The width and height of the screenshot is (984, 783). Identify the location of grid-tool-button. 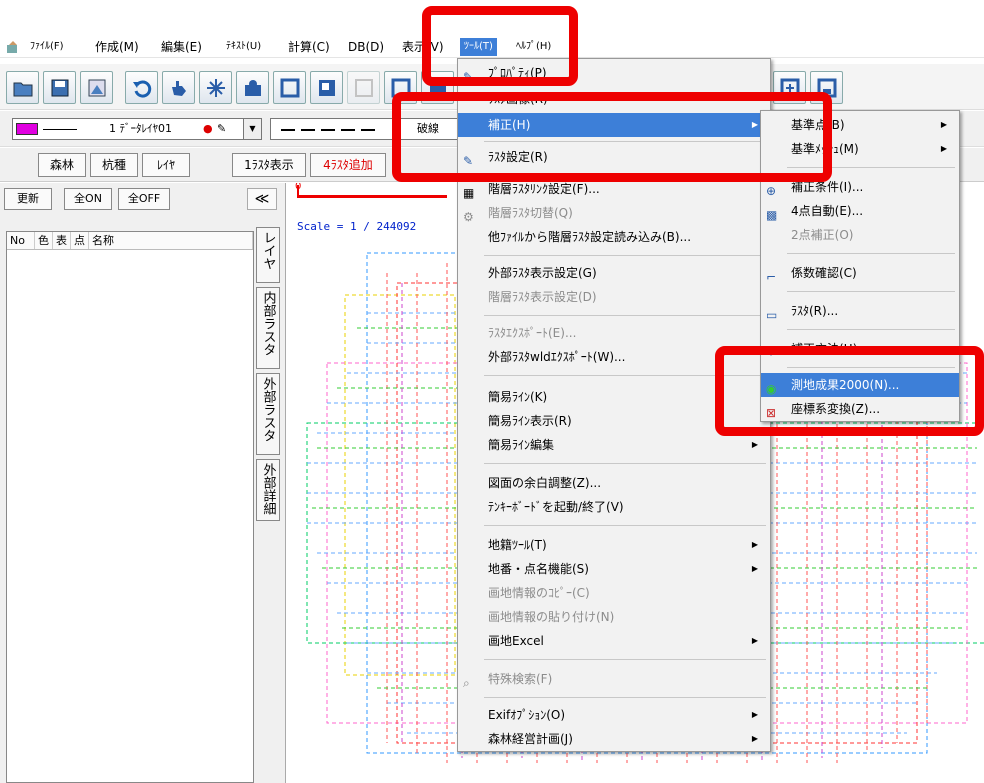
(215, 87).